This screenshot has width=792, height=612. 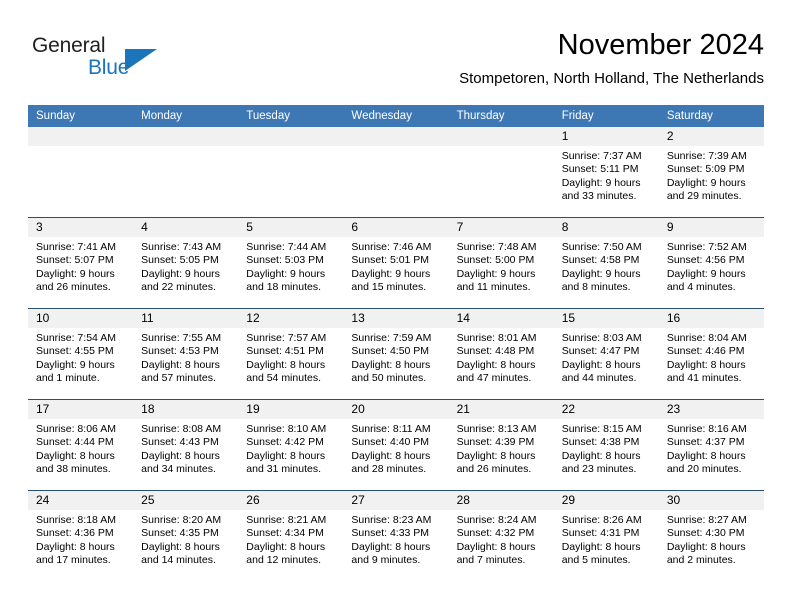 What do you see at coordinates (109, 67) in the screenshot?
I see `logo-text-blue: Blue` at bounding box center [109, 67].